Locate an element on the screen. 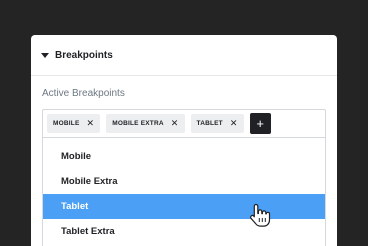  tag-tablet: TABLET ✕ is located at coordinates (217, 123).